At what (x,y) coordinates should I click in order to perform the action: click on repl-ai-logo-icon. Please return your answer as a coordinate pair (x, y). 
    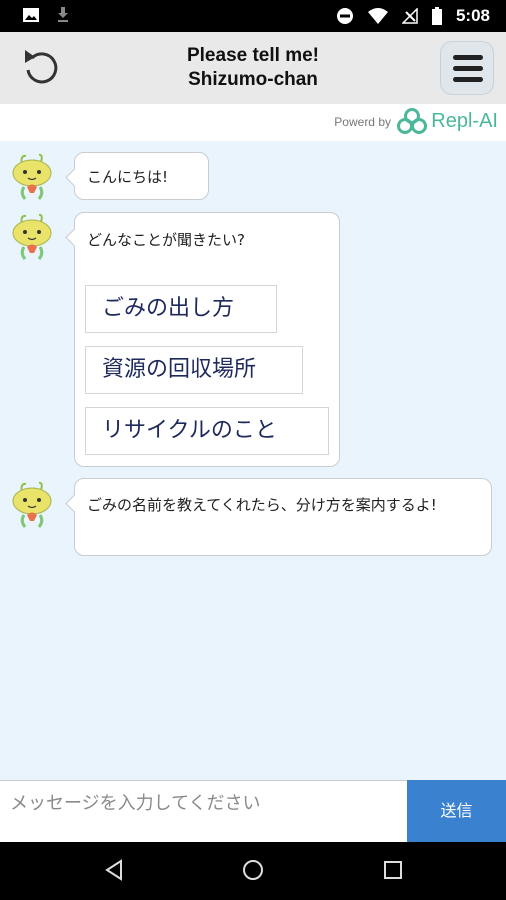
    Looking at the image, I should click on (412, 121).